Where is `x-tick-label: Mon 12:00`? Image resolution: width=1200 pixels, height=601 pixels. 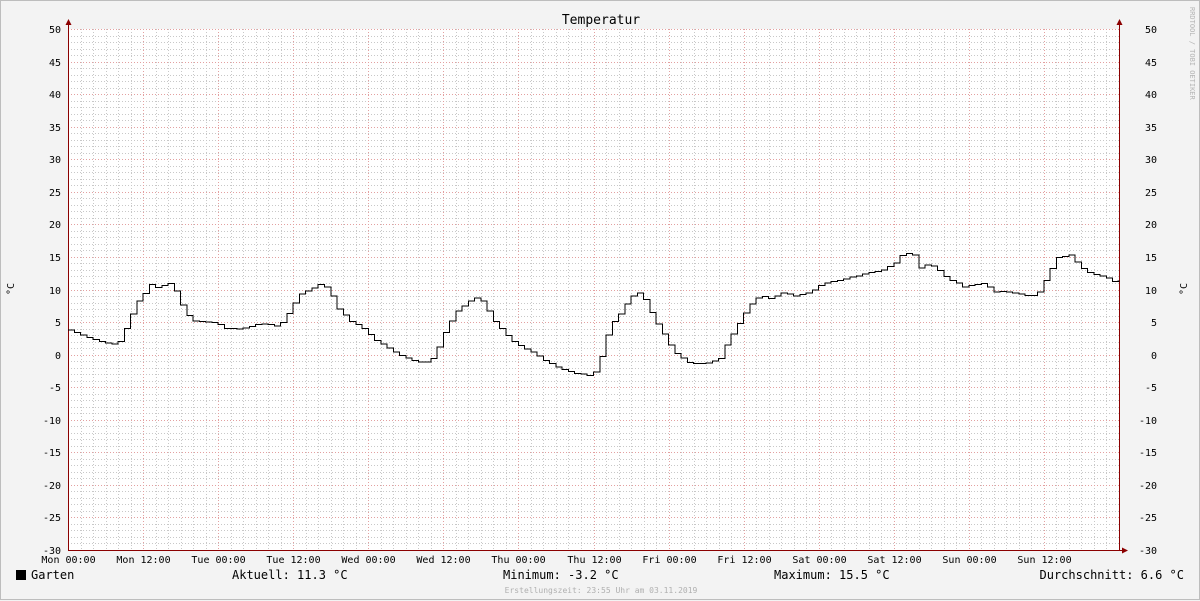 x-tick-label: Mon 12:00 is located at coordinates (143, 560).